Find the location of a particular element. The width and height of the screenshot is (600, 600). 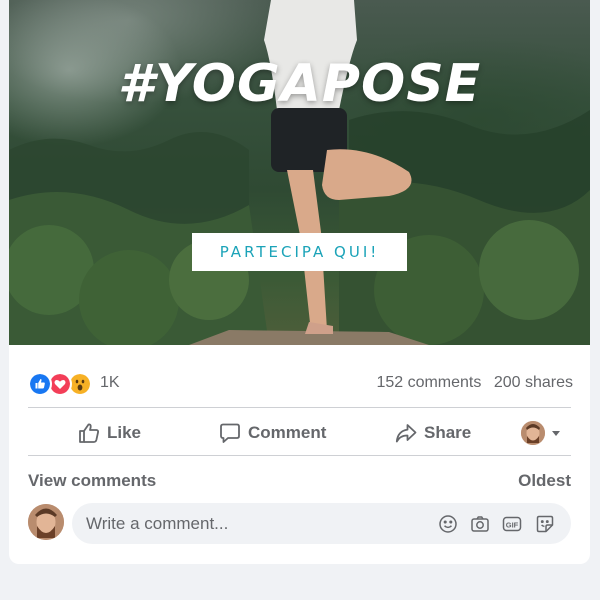

emoji-icon is located at coordinates (448, 524).